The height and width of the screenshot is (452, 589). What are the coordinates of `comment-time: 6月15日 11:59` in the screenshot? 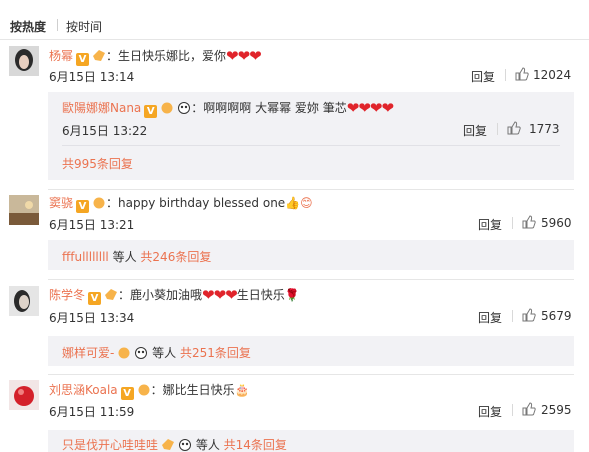 It's located at (92, 412).